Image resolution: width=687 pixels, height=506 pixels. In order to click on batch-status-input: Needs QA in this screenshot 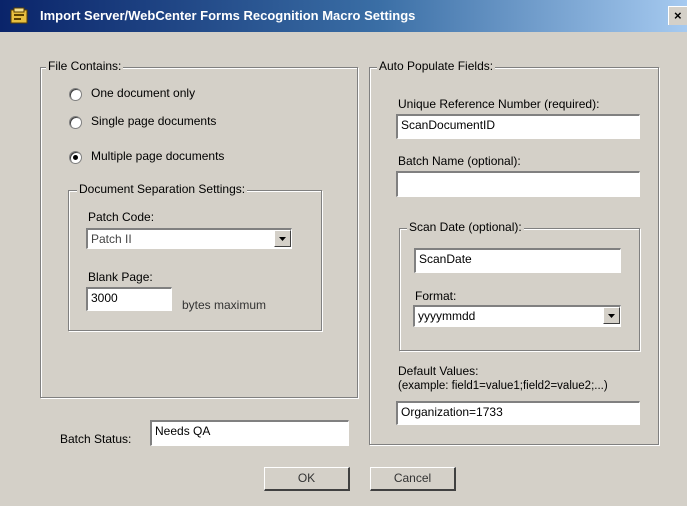, I will do `click(249, 433)`.